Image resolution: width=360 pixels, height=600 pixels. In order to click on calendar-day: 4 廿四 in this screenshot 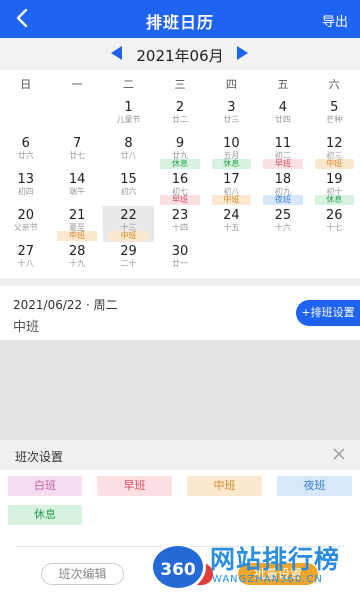, I will do `click(282, 116)`.